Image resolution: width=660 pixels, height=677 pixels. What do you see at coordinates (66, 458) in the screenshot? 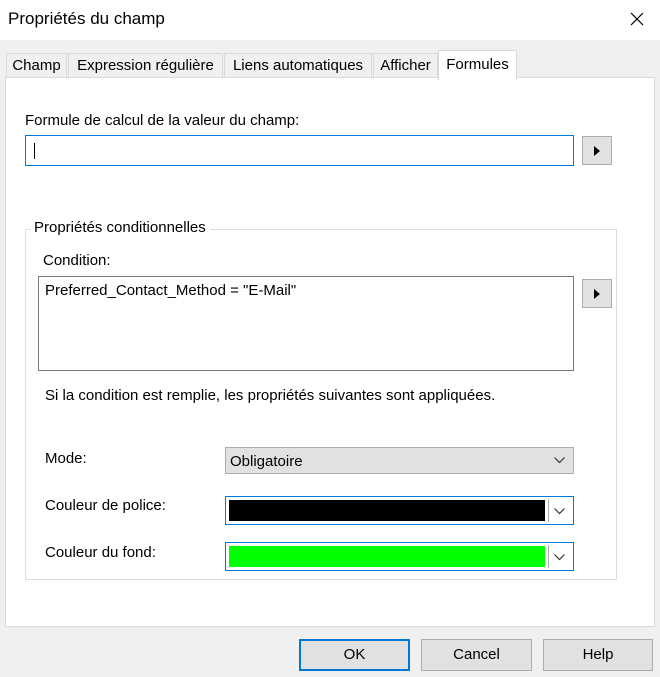
I see `mode-label: Mode:` at bounding box center [66, 458].